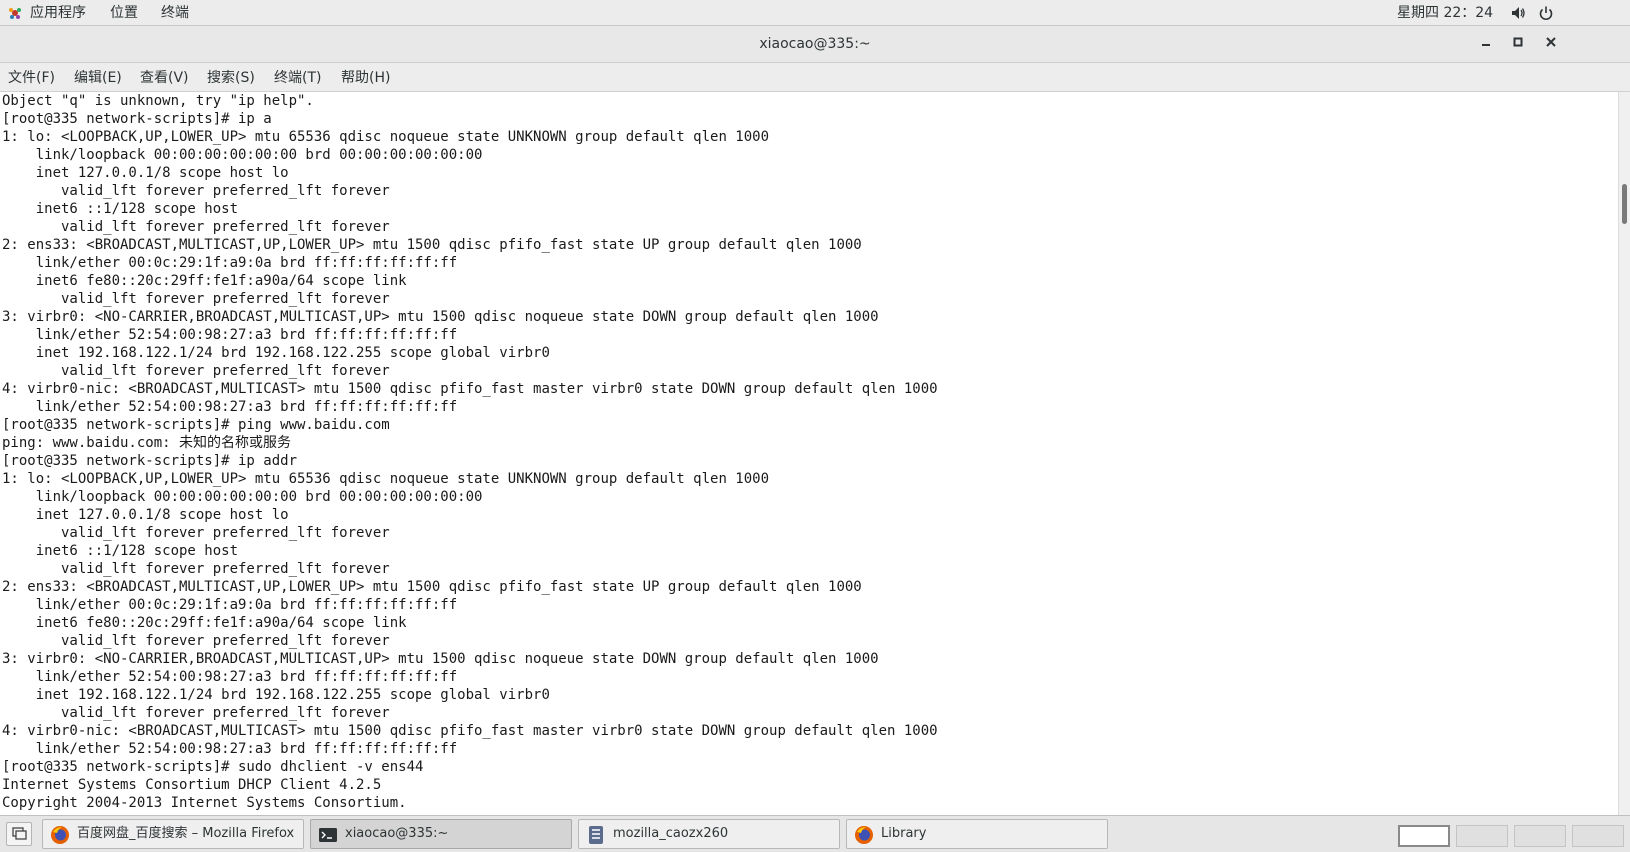  Describe the element at coordinates (815, 13) in the screenshot. I see `top-panel: 应用程序 位置 终端 星期四 22：24` at that location.